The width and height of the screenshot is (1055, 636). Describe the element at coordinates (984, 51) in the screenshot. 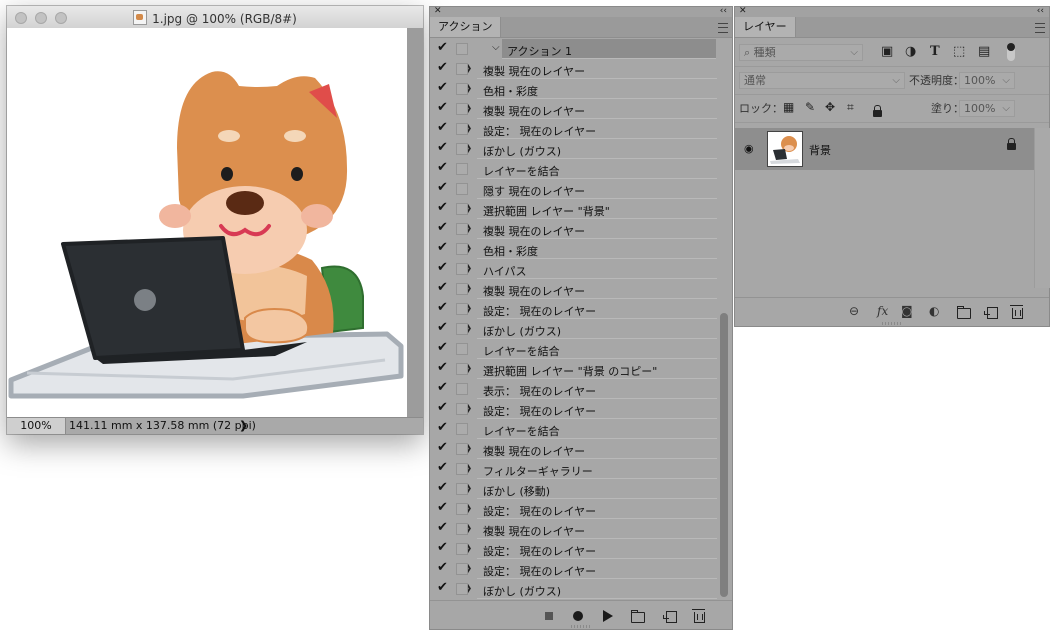

I see `smart-object-filter-icon: ▤` at that location.